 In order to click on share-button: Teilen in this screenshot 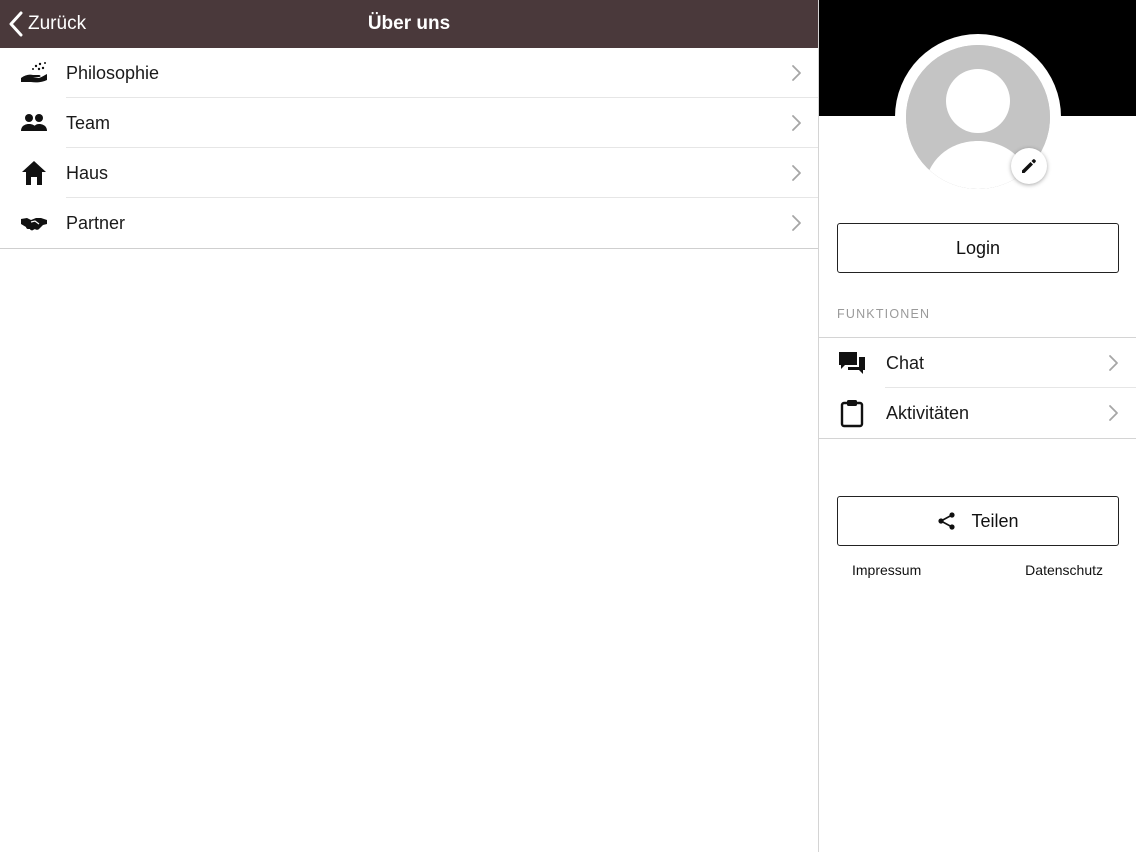, I will do `click(978, 521)`.